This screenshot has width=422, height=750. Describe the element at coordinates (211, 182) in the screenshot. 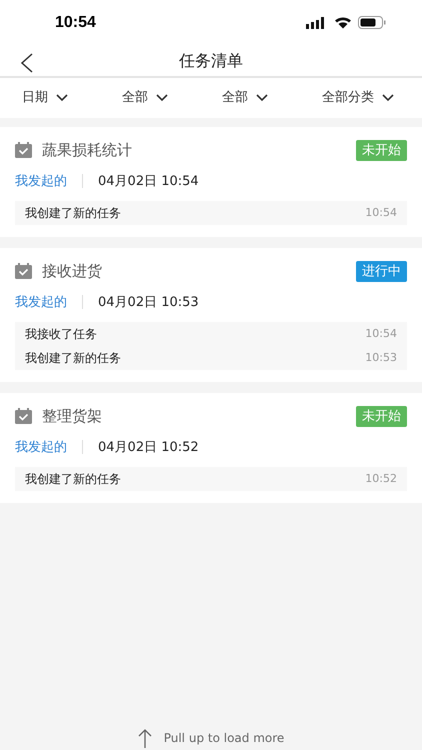

I see `task-card: 蔬果损耗统计 未开始 我发起的 04月02日 10:54 我创建了新的任务 10:54` at that location.